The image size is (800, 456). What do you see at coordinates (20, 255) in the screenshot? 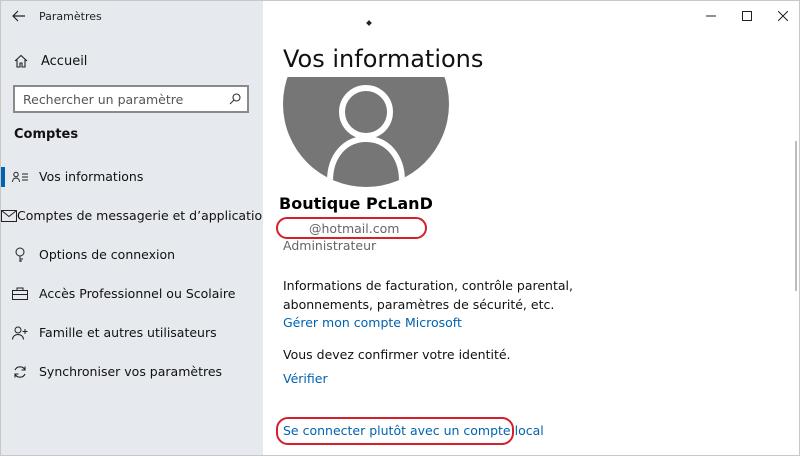
I see `key-icon` at bounding box center [20, 255].